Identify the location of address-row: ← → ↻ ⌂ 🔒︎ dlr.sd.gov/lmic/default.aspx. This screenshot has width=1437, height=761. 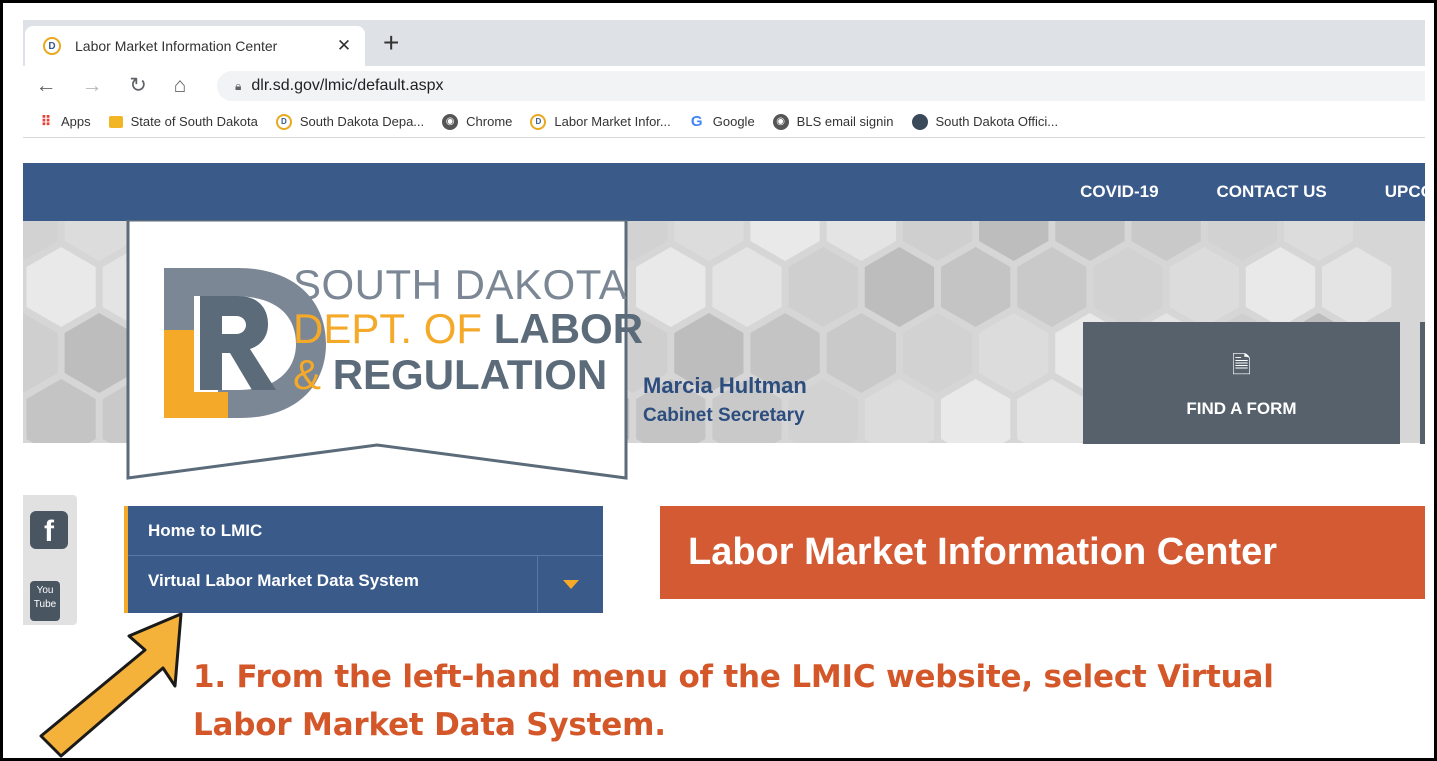
(724, 86).